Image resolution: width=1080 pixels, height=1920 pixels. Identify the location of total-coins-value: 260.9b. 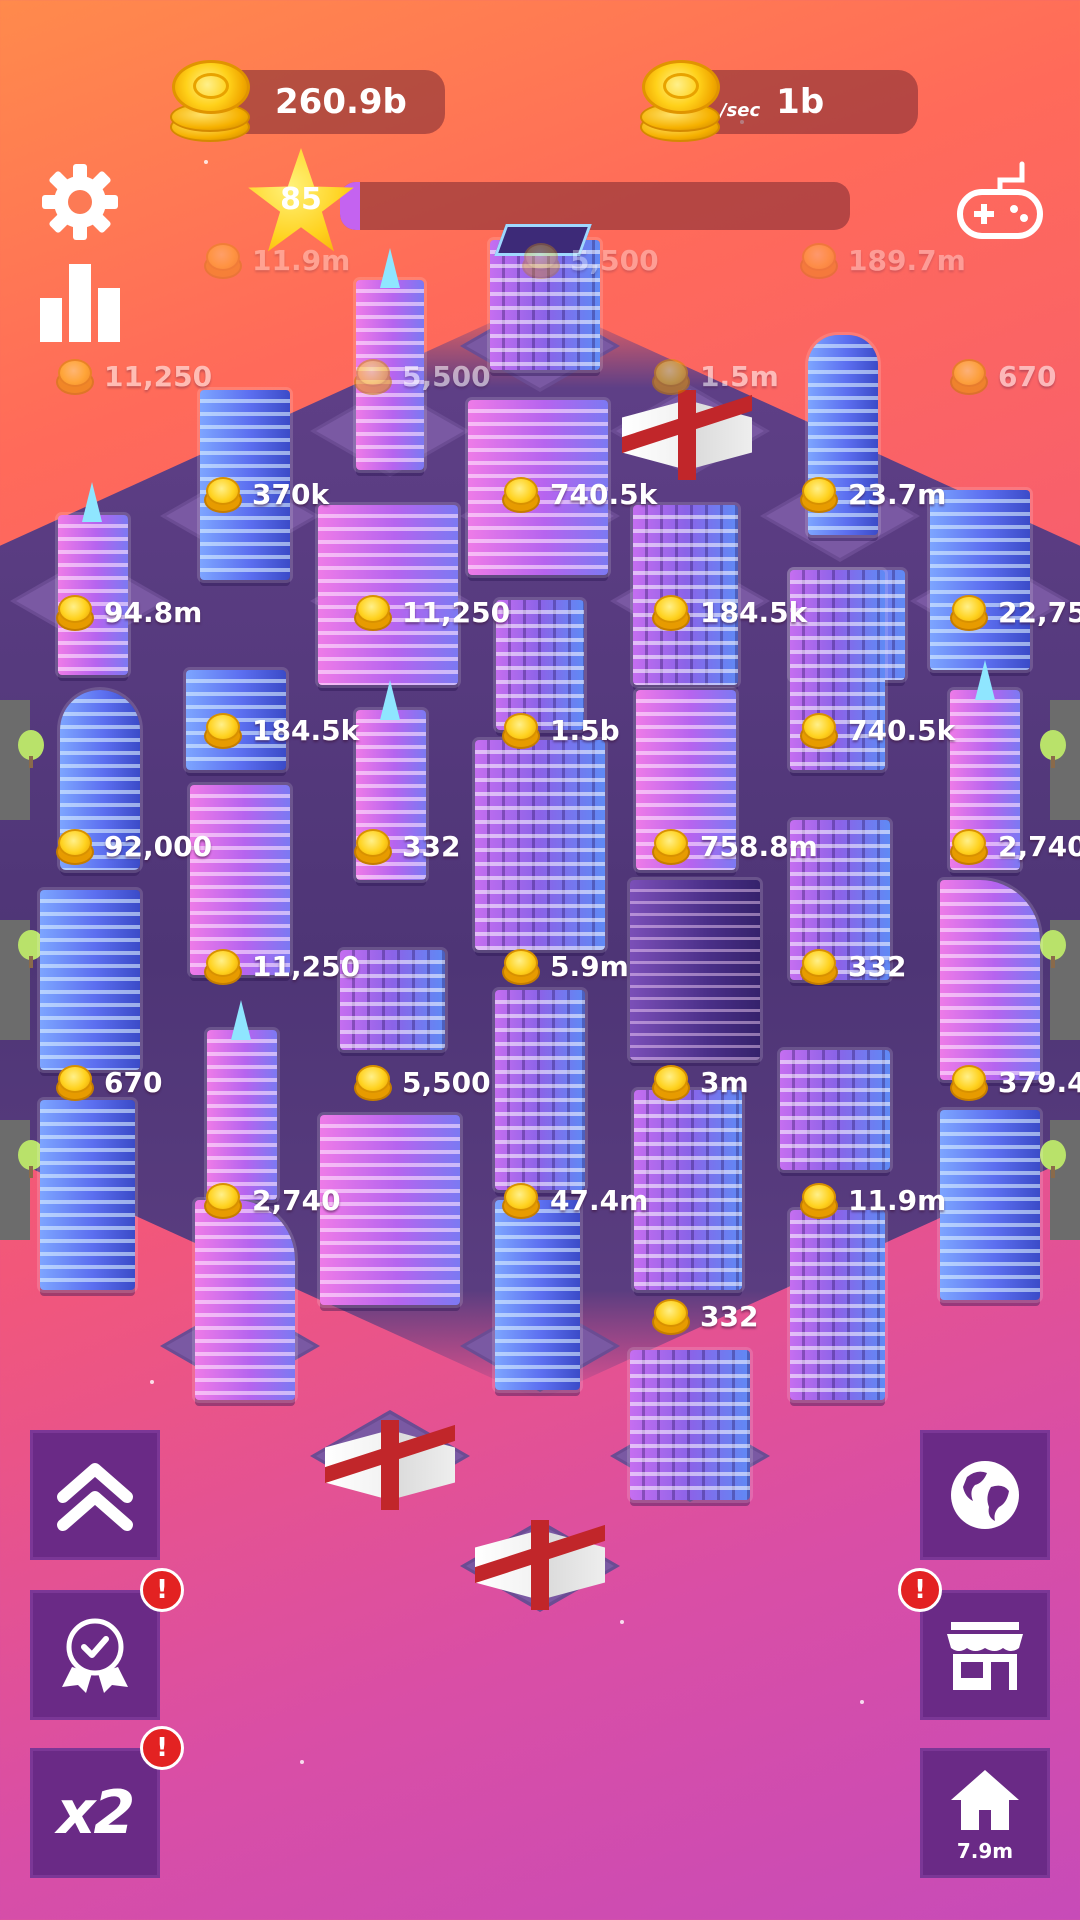
(341, 102).